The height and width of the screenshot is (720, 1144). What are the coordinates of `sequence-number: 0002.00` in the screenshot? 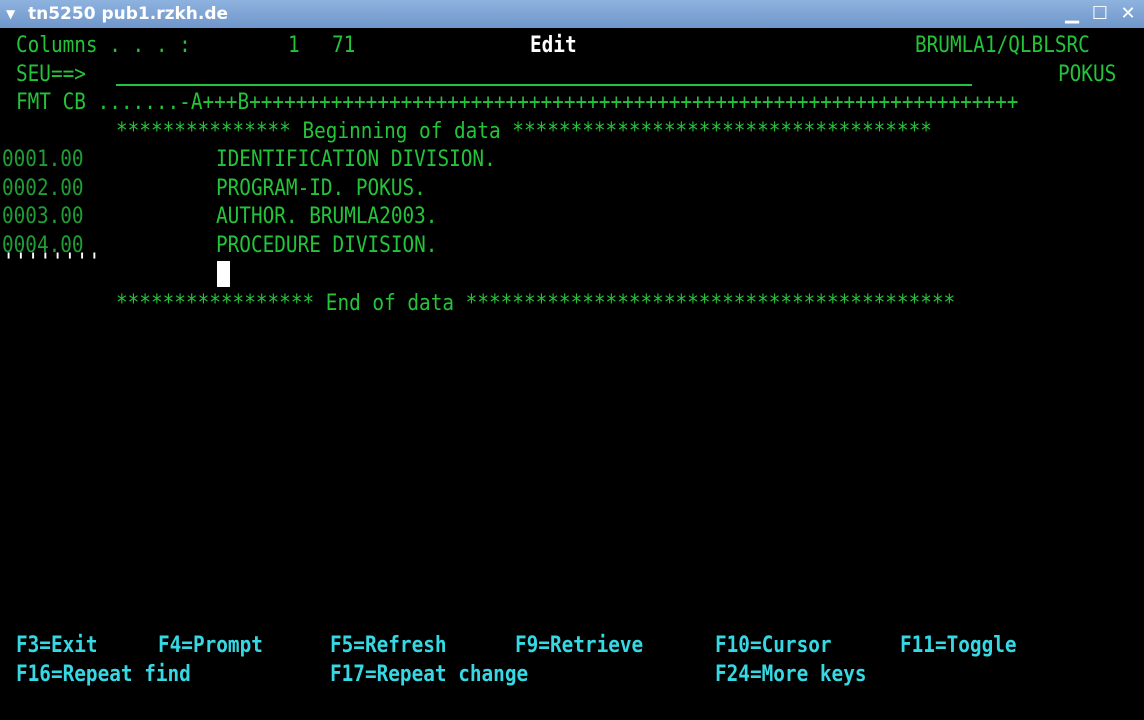 It's located at (43, 188).